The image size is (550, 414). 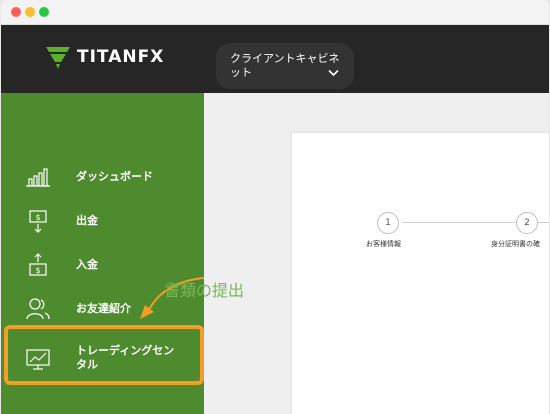 What do you see at coordinates (527, 223) in the screenshot?
I see `step-2-circle: 2` at bounding box center [527, 223].